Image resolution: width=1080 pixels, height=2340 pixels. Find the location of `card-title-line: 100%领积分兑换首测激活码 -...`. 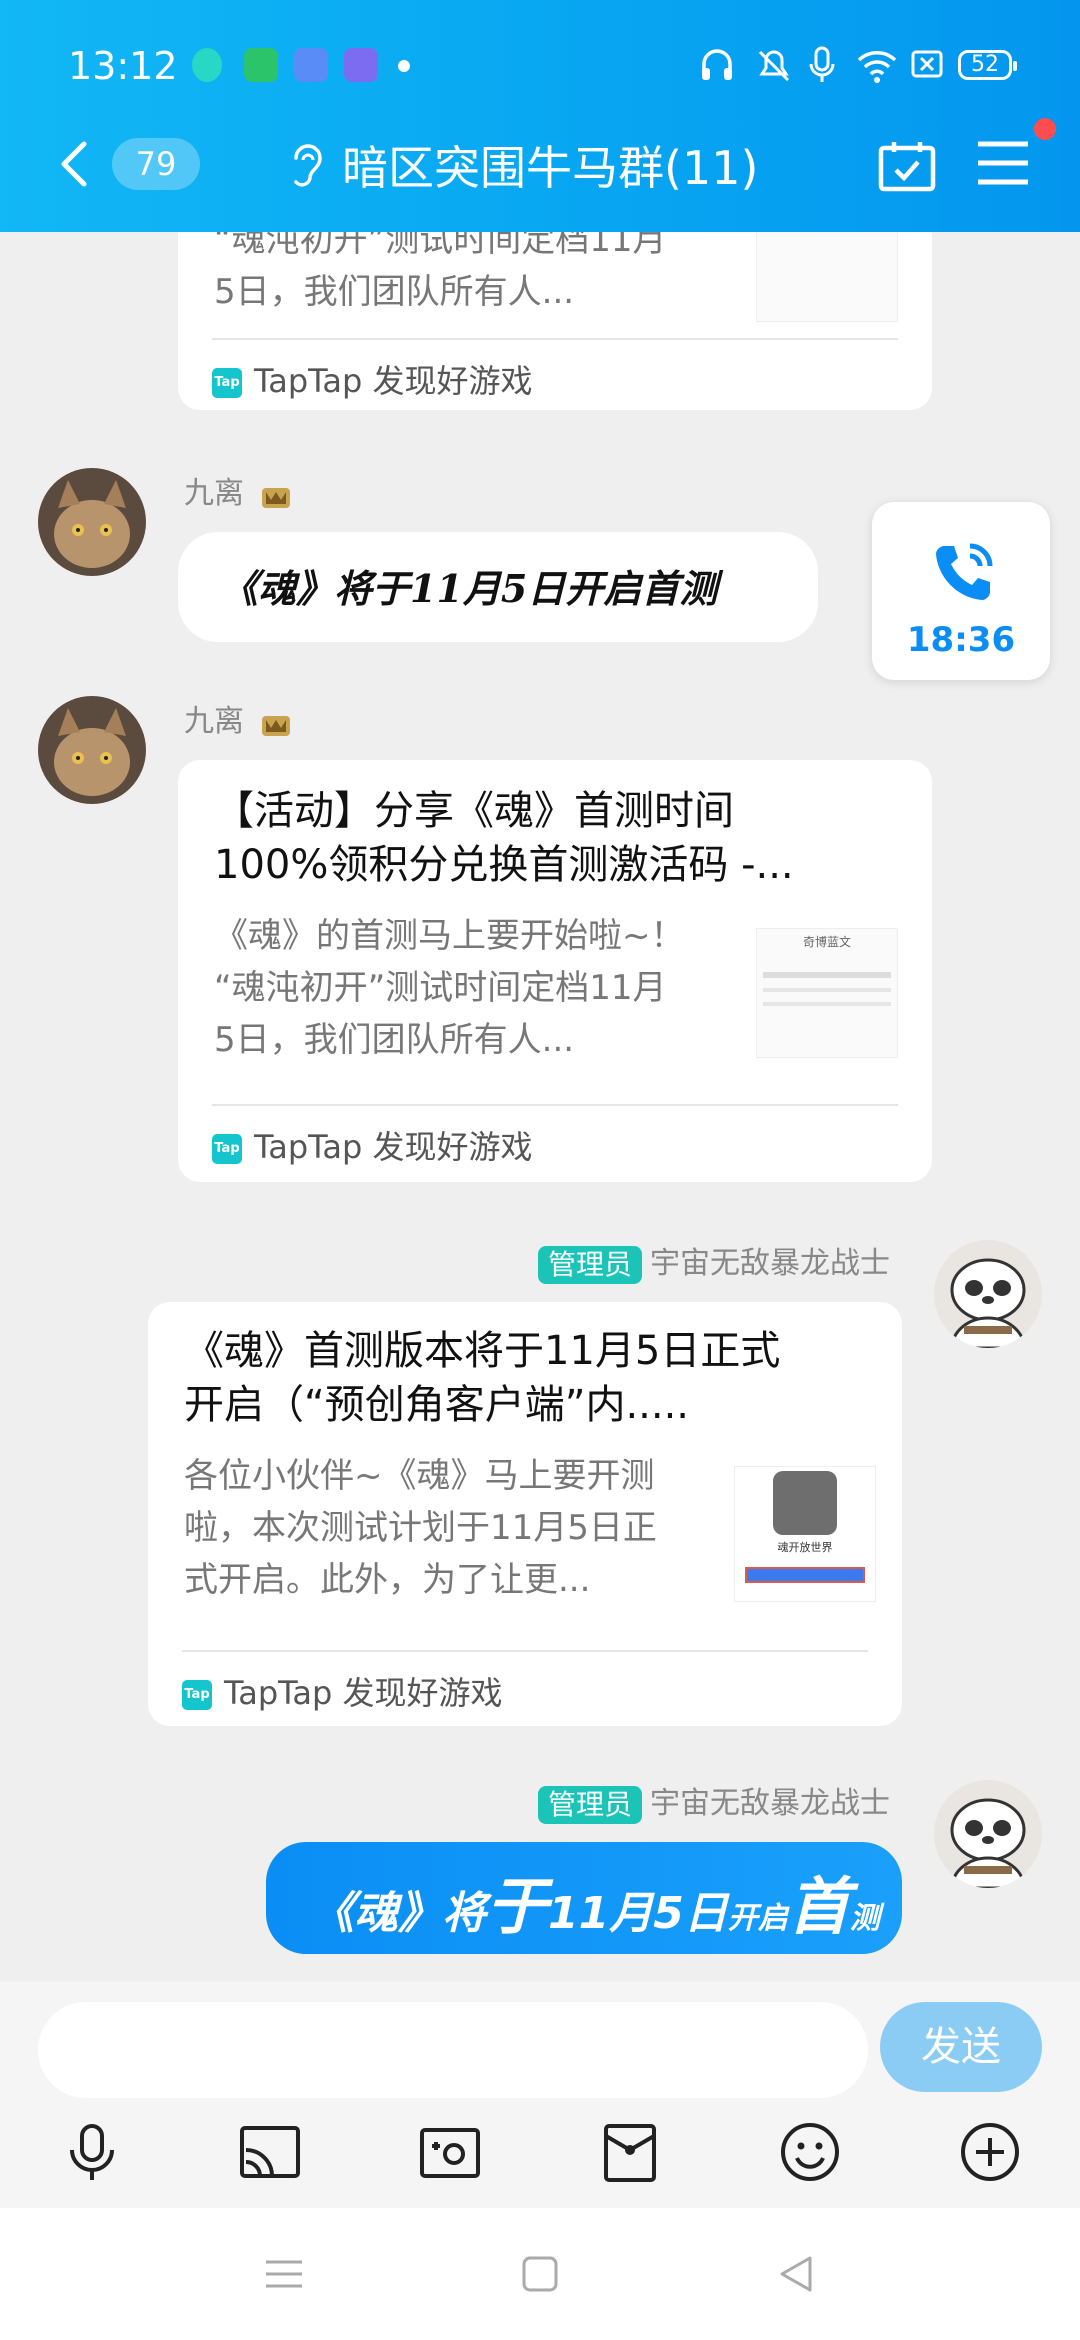

card-title-line: 100%领积分兑换首测激活码 -... is located at coordinates (504, 865).